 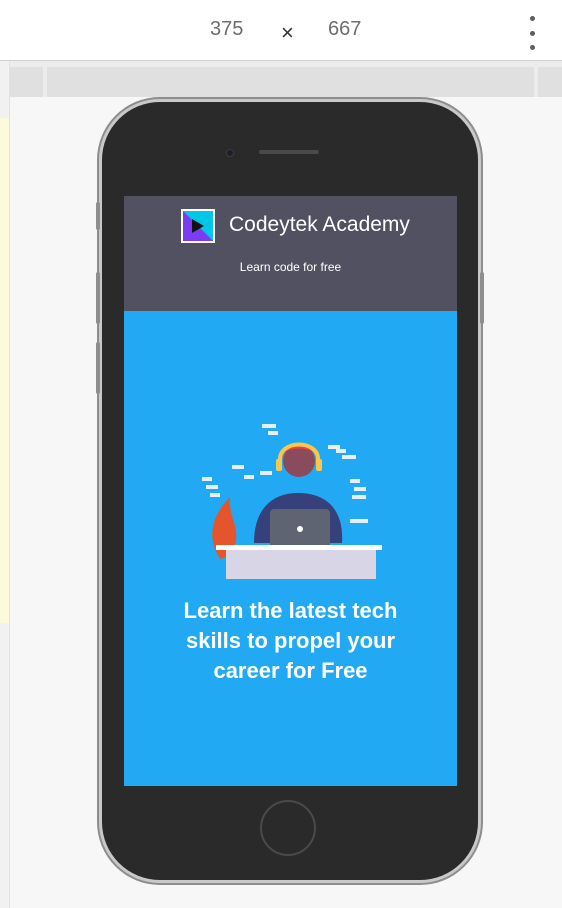 I want to click on app-title: Codeytek Academy, so click(x=319, y=225).